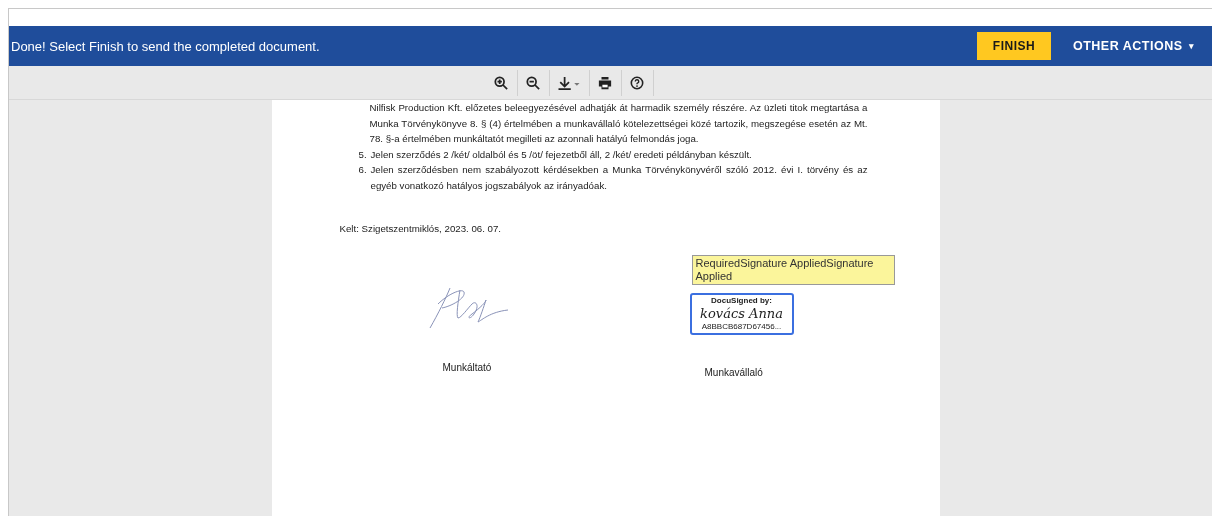 This screenshot has height=516, width=1212. Describe the element at coordinates (619, 178) in the screenshot. I see `list-item-text: Jelen szerződésben nem szabályozott kérdésekben a Munka Törvénykönyvéről szóló 2012. évi I. törvény és az egyéb vonatkozó hatályos jogszabályok az irányadóak.` at that location.